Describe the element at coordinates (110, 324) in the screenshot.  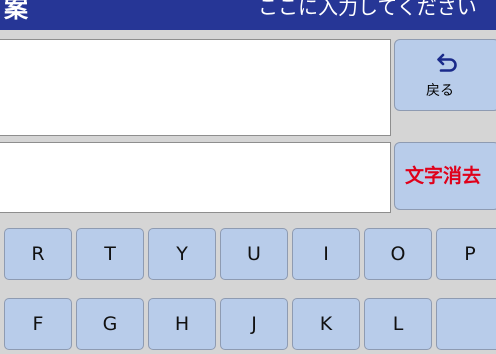
I see `key-g: G` at that location.